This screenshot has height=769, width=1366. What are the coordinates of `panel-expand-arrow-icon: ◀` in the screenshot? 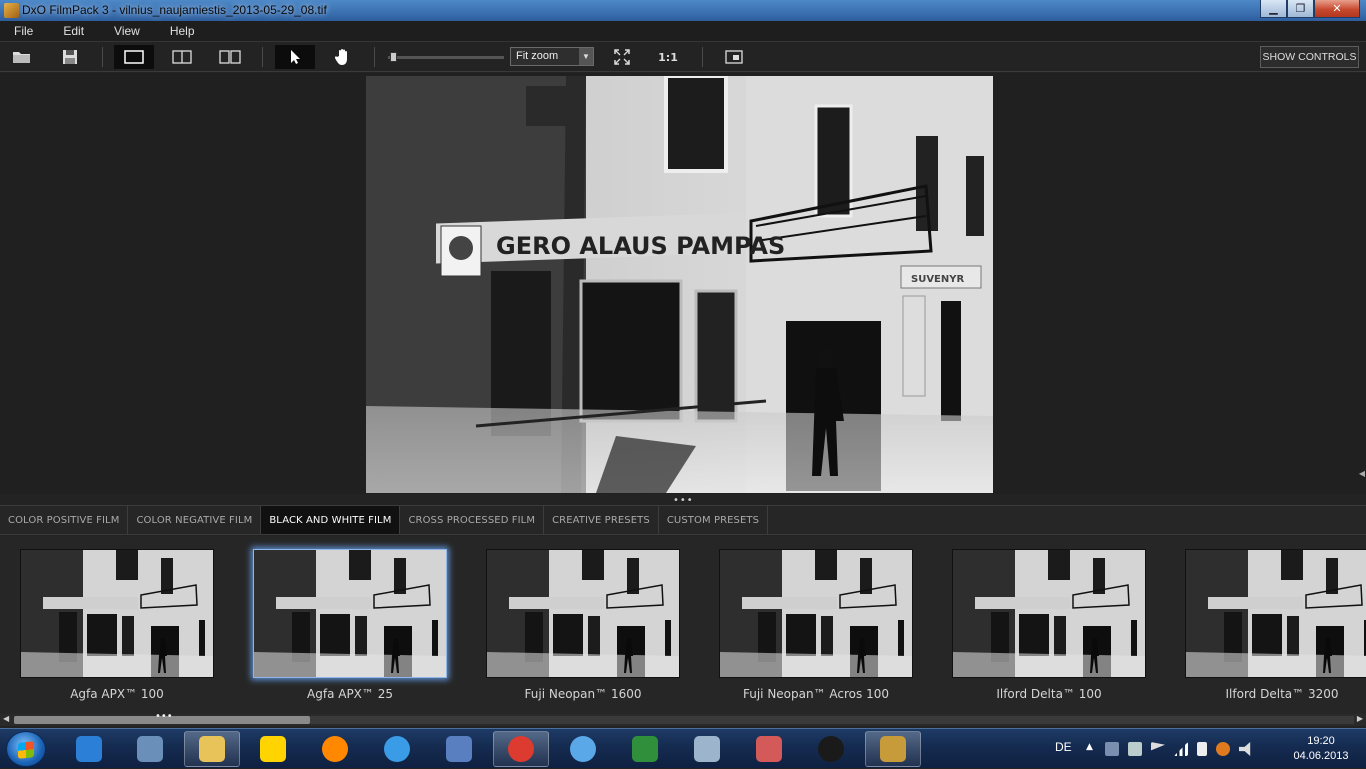 It's located at (1362, 473).